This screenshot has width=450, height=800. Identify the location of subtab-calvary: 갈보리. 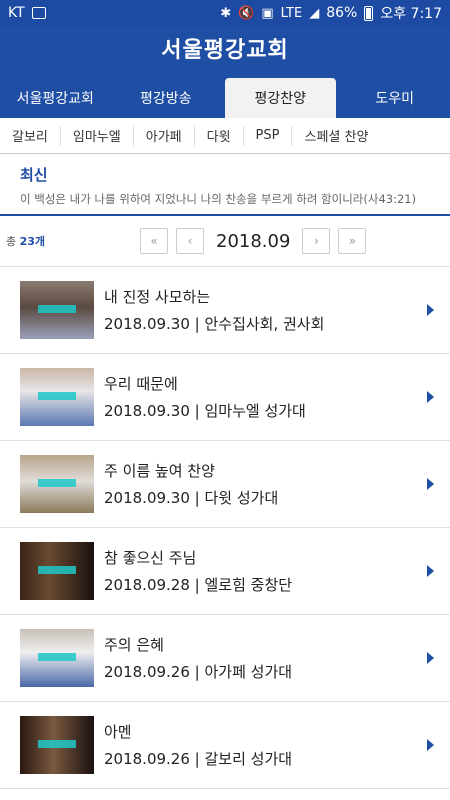
(30, 135).